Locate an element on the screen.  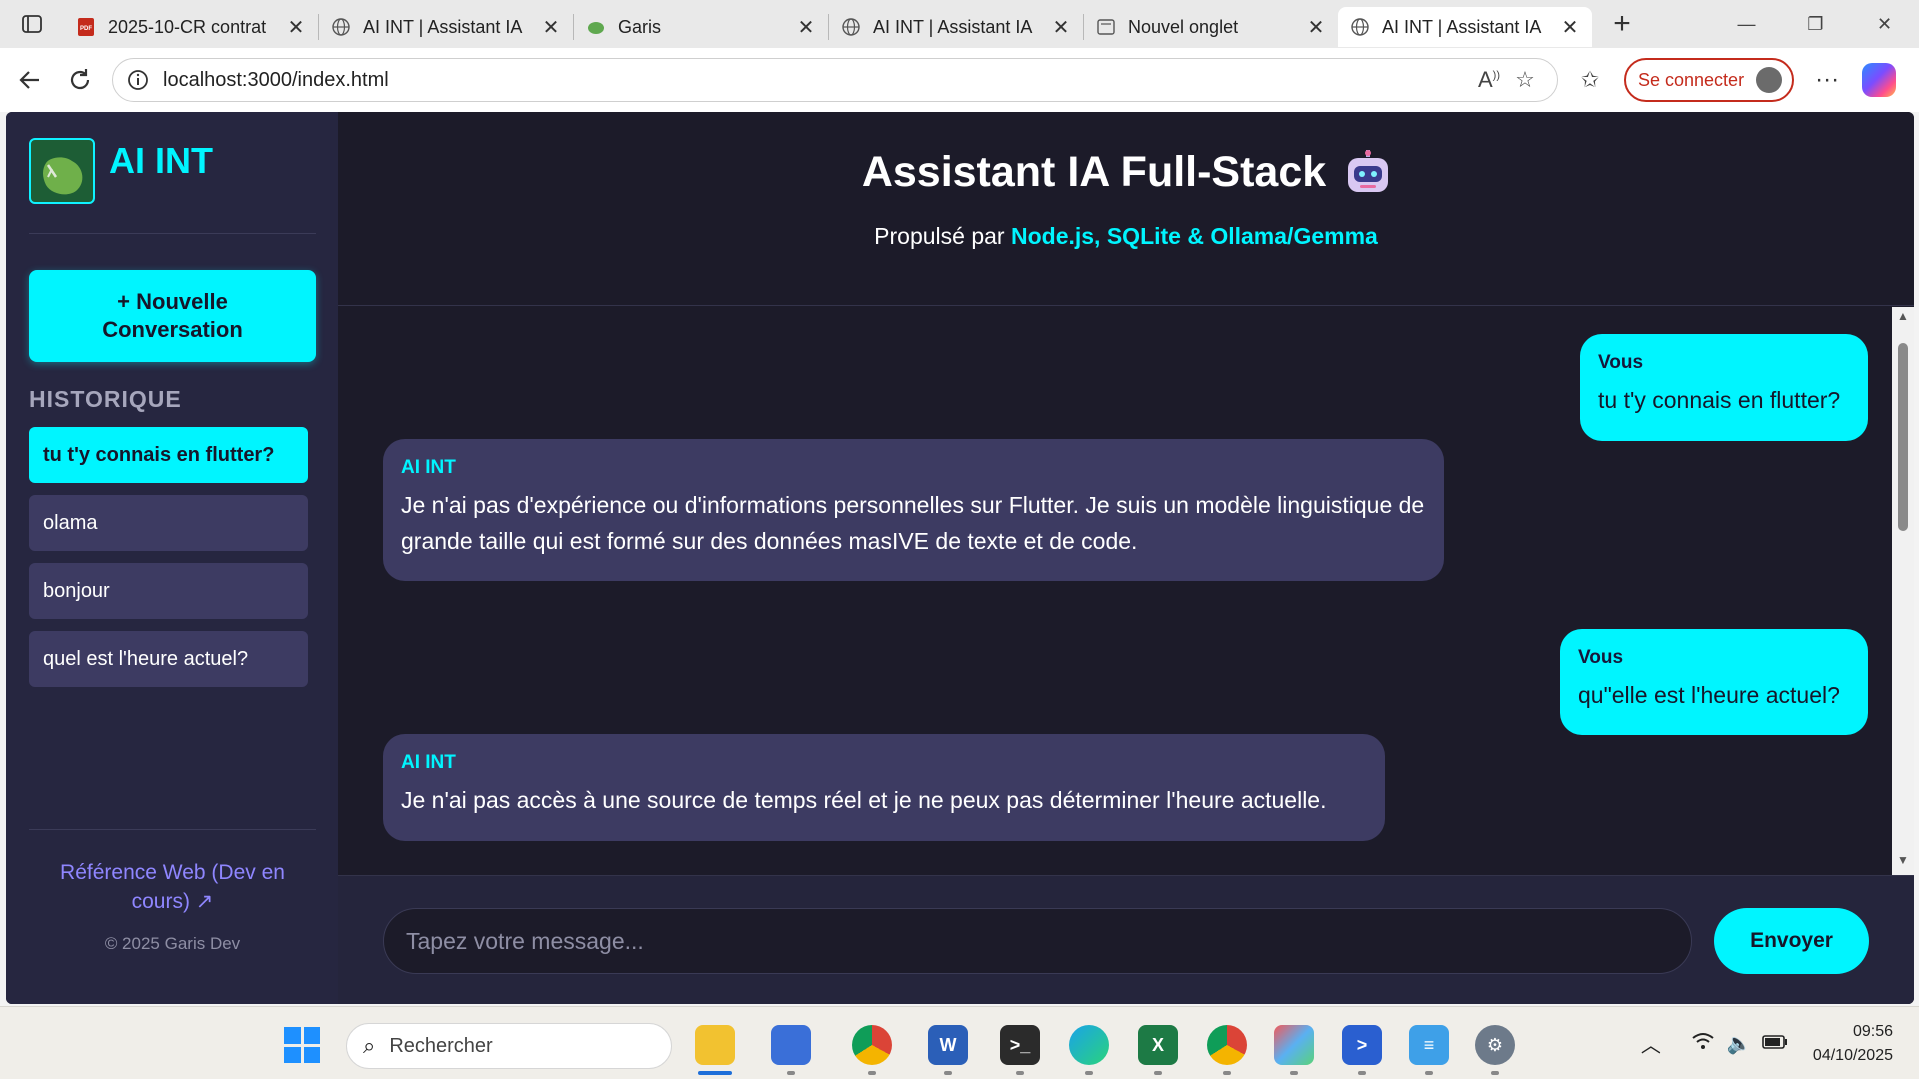
info-icon is located at coordinates (138, 80).